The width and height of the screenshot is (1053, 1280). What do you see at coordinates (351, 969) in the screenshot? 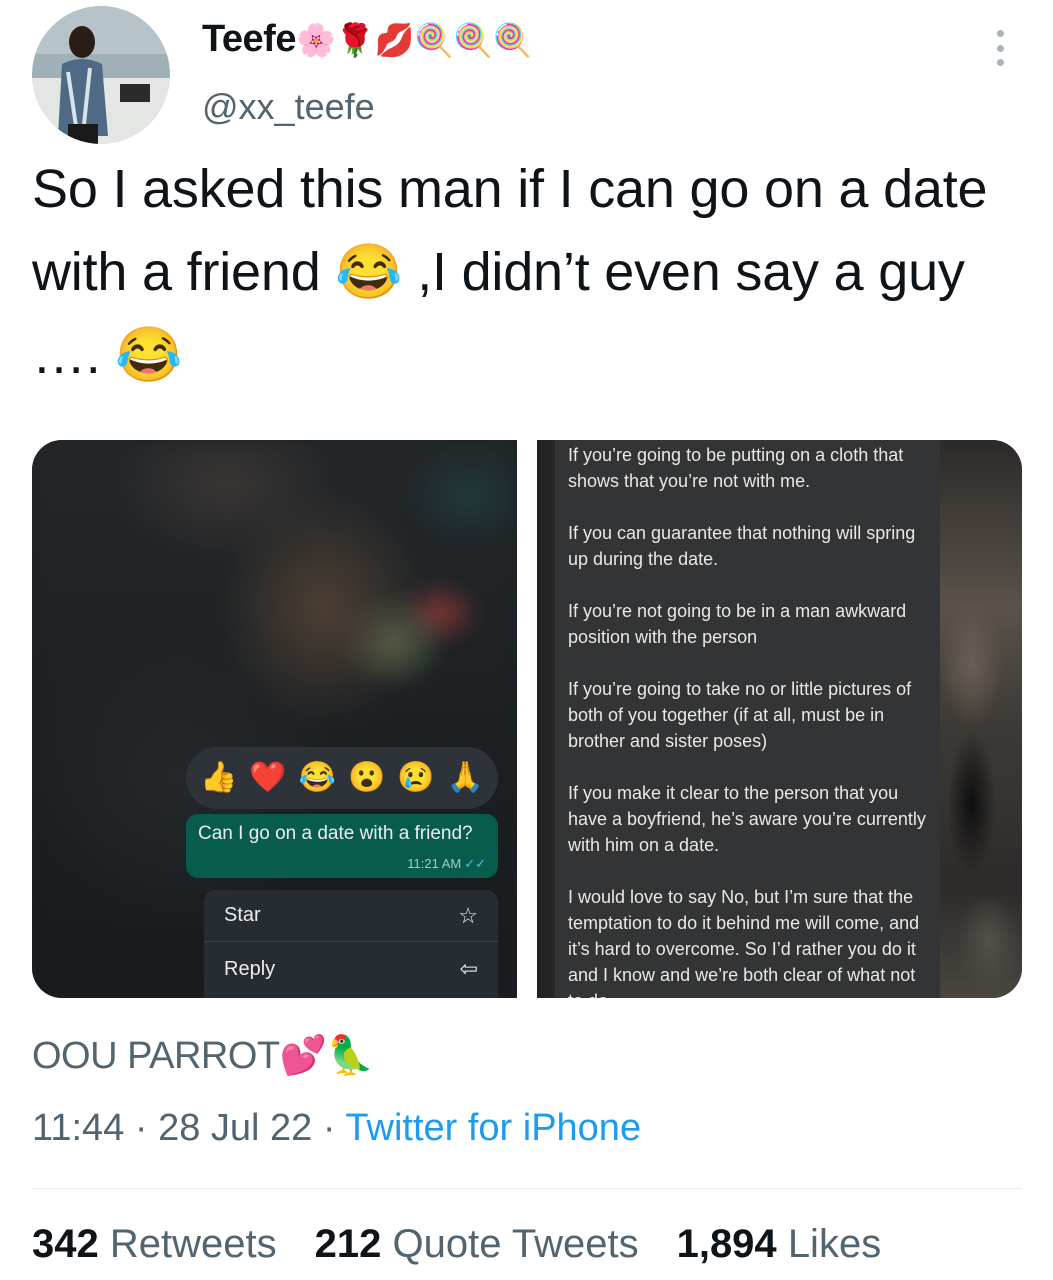
I see `menu-item-reply: Reply ⇦` at bounding box center [351, 969].